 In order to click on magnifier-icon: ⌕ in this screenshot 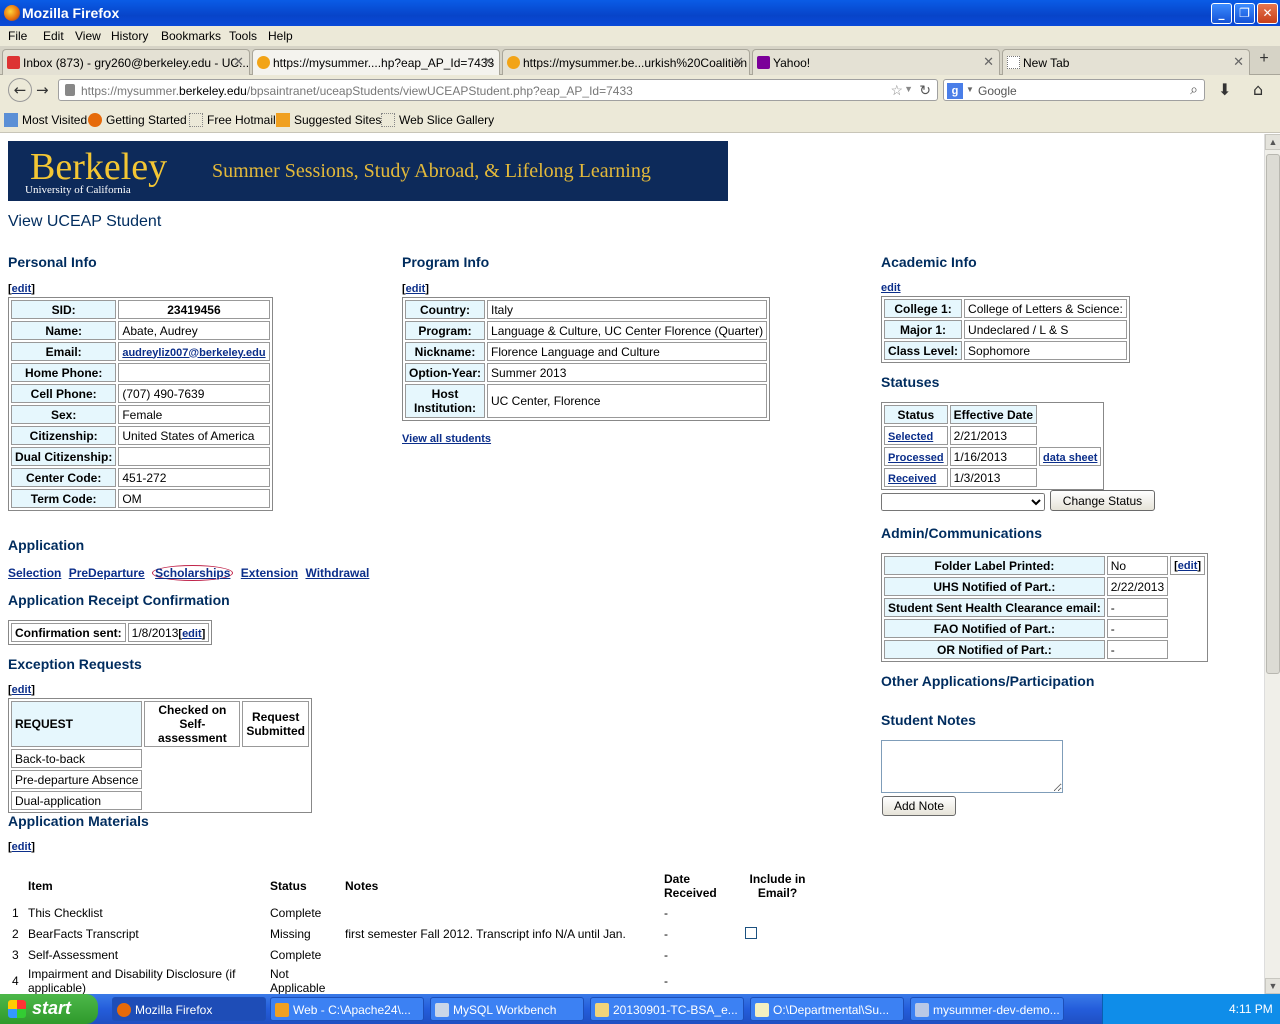, I will do `click(1194, 89)`.